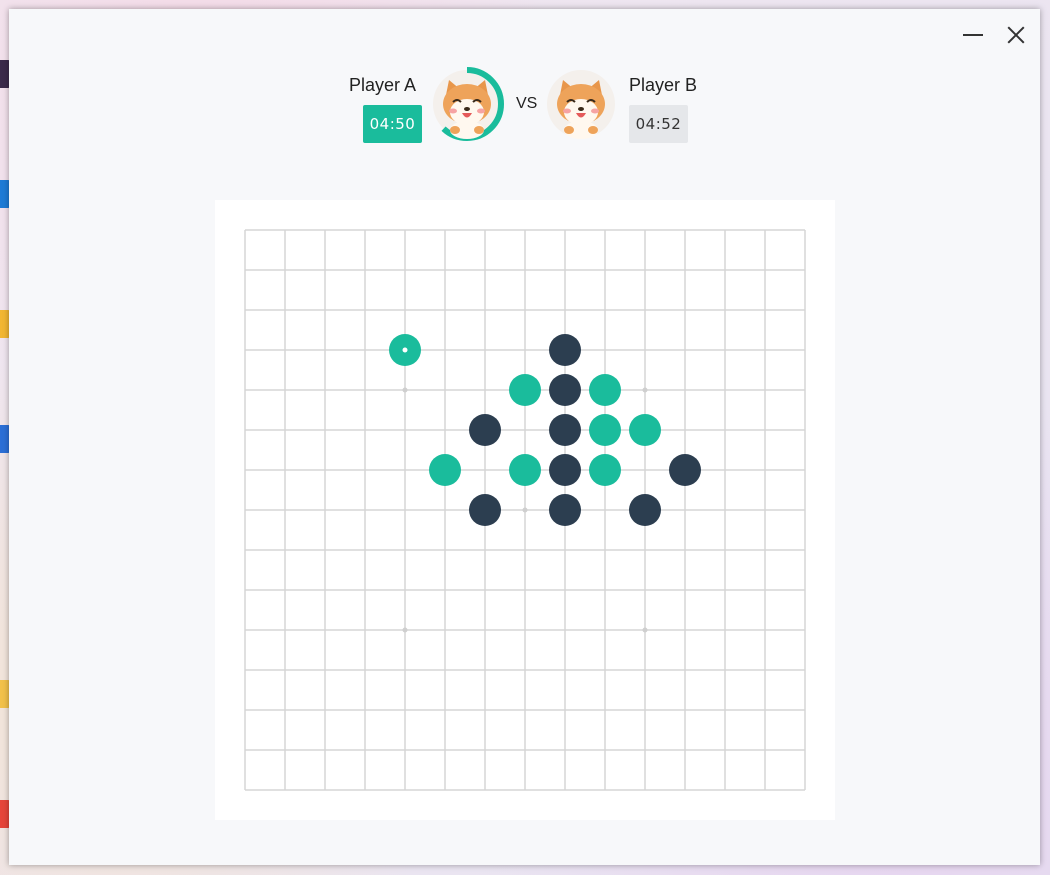 The height and width of the screenshot is (875, 1050). What do you see at coordinates (392, 124) in the screenshot?
I see `player-a-timer: 04:50` at bounding box center [392, 124].